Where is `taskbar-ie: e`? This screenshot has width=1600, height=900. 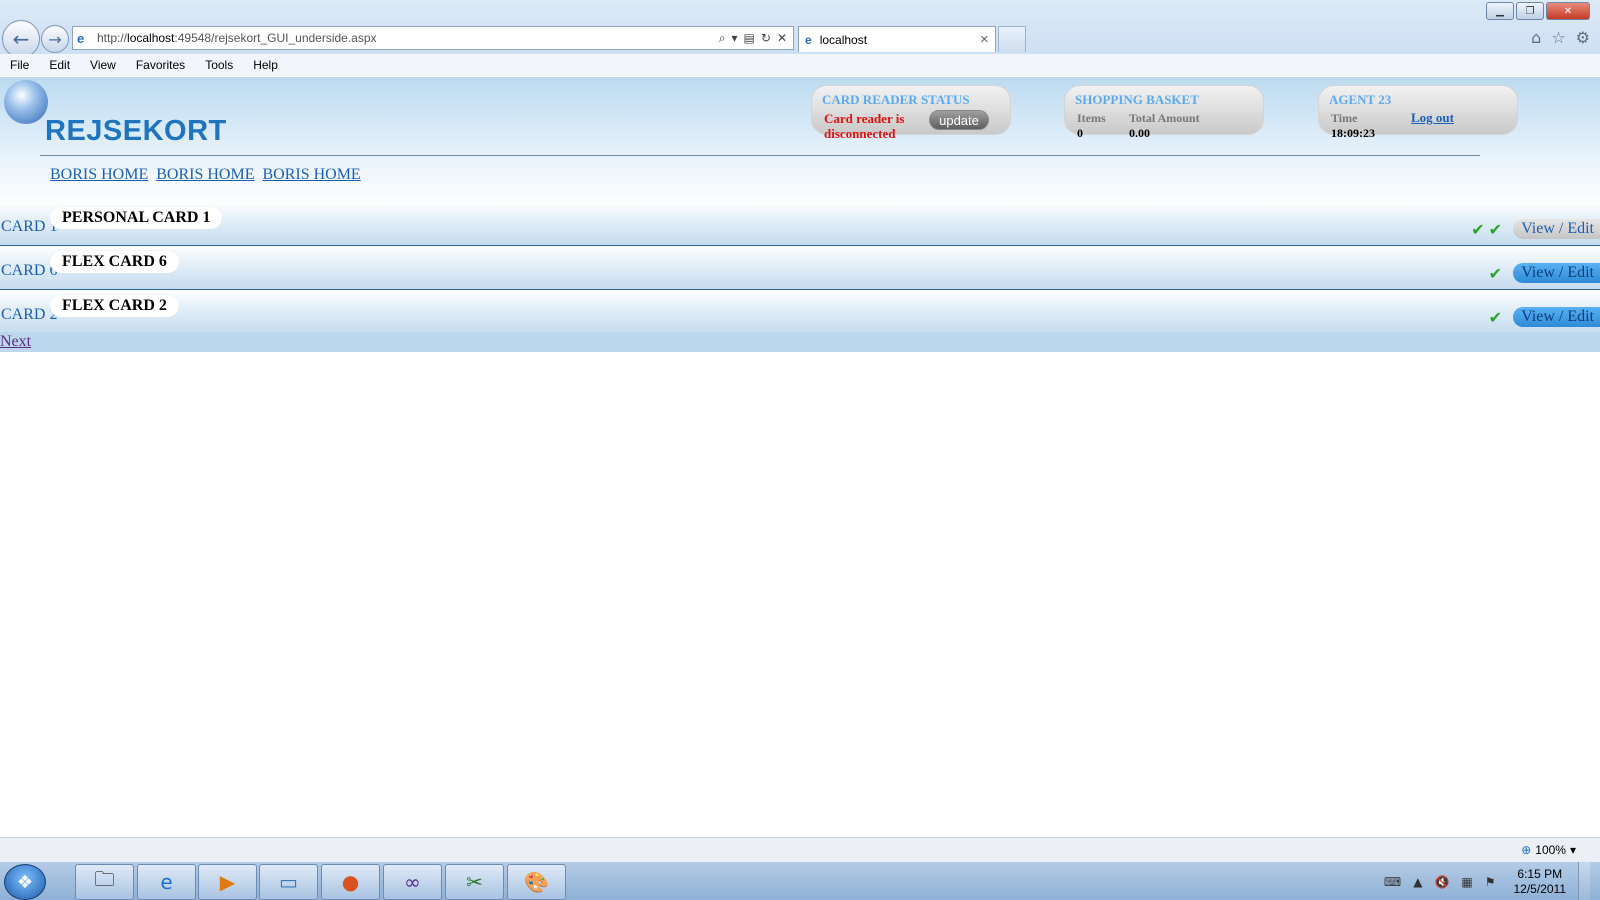
taskbar-ie: e is located at coordinates (166, 882).